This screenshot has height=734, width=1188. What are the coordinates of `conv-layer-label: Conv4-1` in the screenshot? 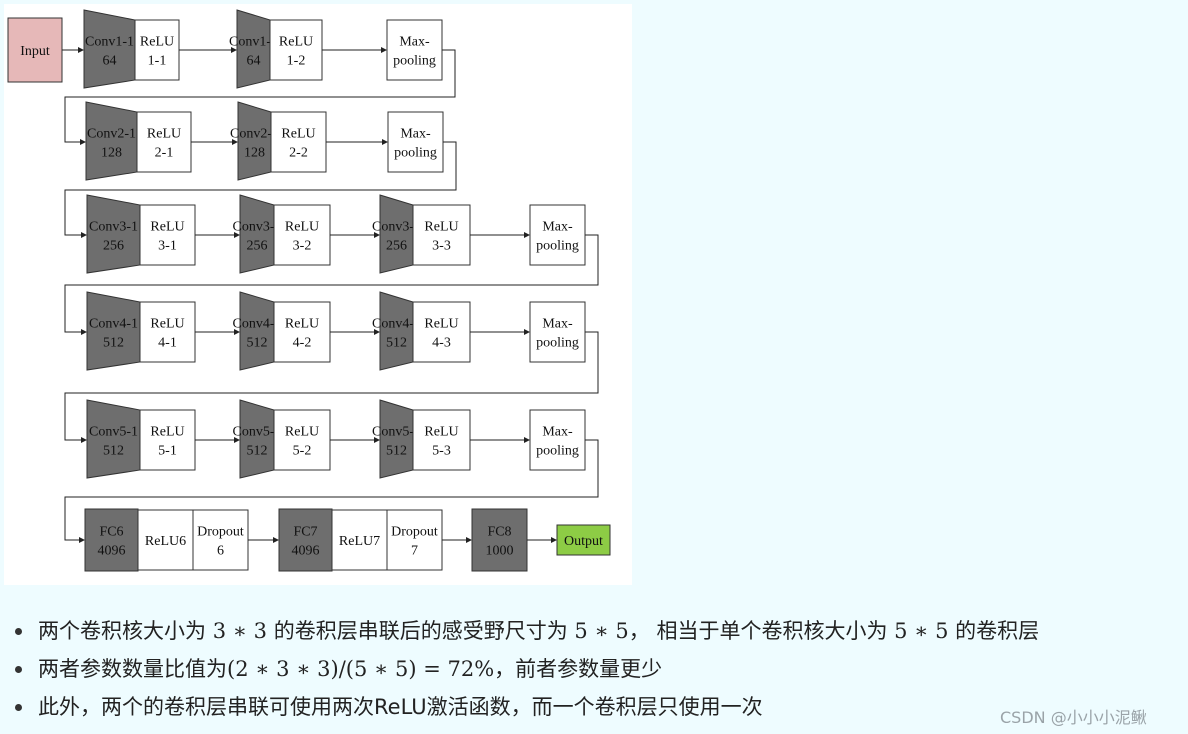 It's located at (113, 324).